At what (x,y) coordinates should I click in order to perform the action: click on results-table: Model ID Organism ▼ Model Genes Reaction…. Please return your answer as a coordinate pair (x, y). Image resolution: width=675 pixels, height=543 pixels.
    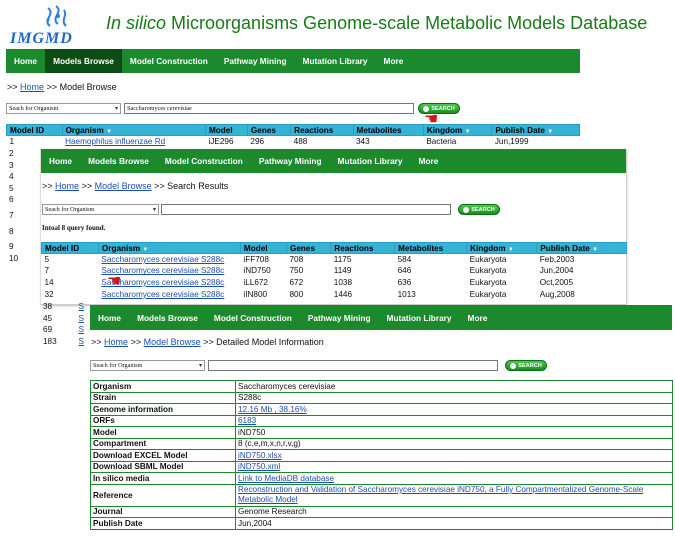
    Looking at the image, I should click on (334, 271).